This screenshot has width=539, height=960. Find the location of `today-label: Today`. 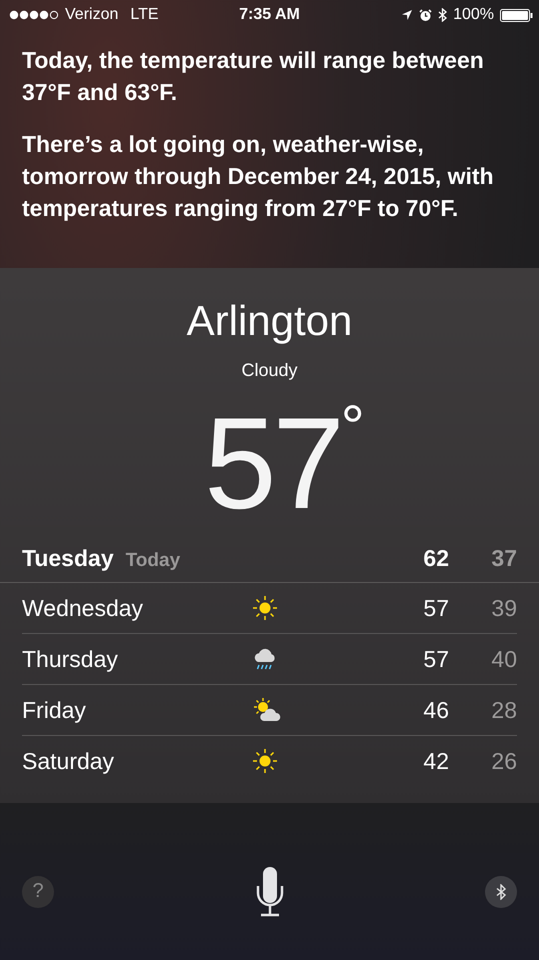

today-label: Today is located at coordinates (153, 561).